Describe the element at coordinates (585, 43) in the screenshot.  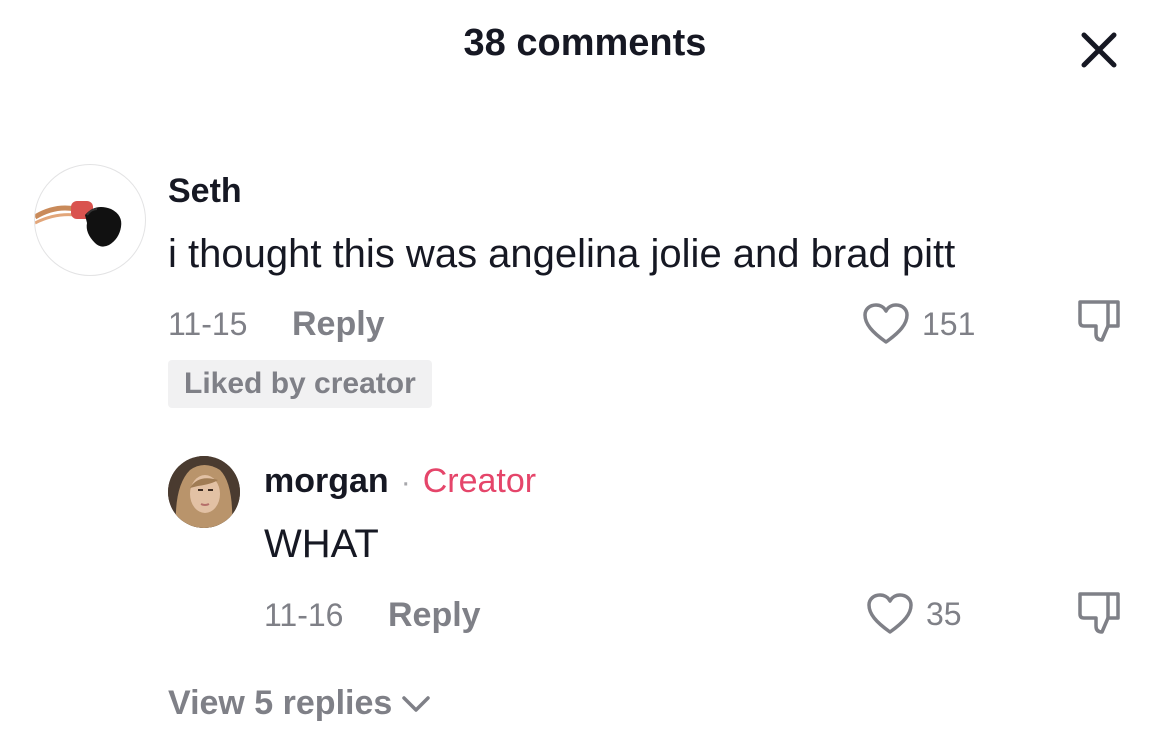
I see `comments-count-title: 38 comments` at that location.